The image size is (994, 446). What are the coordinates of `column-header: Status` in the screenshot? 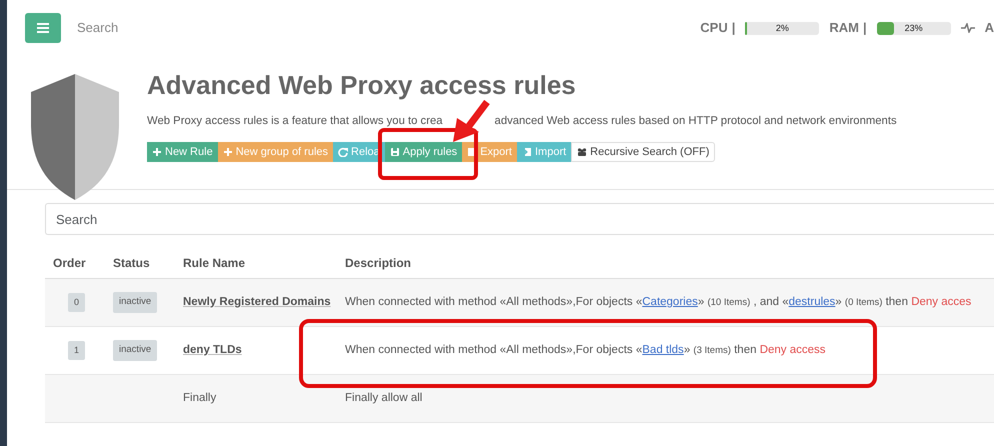 It's located at (131, 263).